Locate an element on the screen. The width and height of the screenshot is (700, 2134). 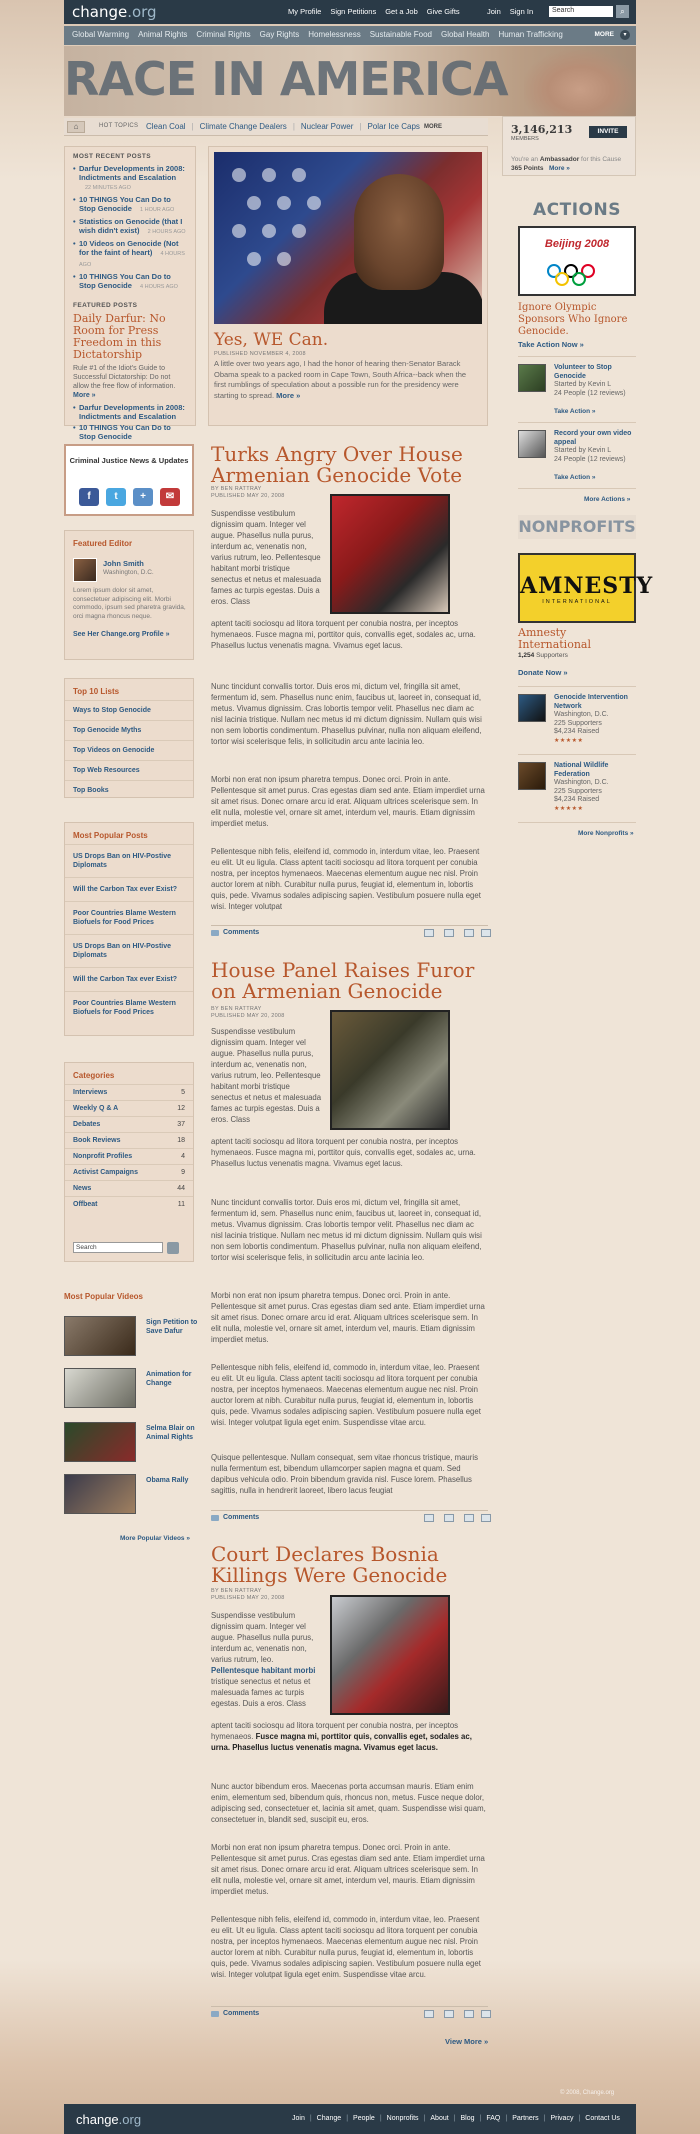
more-nonprofits-link: More Nonprofits » is located at coordinates (606, 833).